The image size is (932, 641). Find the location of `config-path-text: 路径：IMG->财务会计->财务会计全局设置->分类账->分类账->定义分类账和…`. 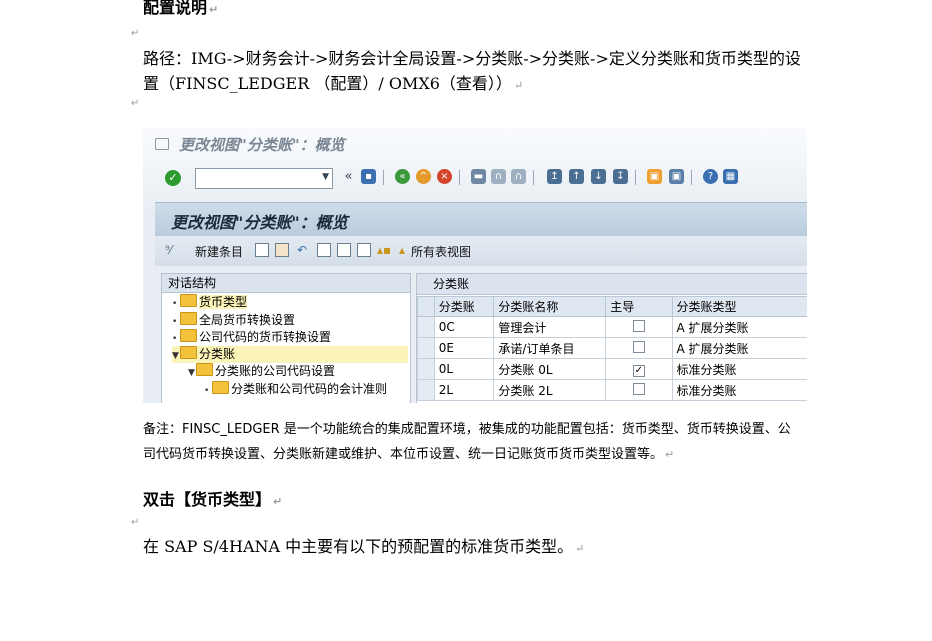

config-path-text: 路径：IMG->财务会计->财务会计全局设置->分类账->分类账->定义分类账和… is located at coordinates (472, 71).